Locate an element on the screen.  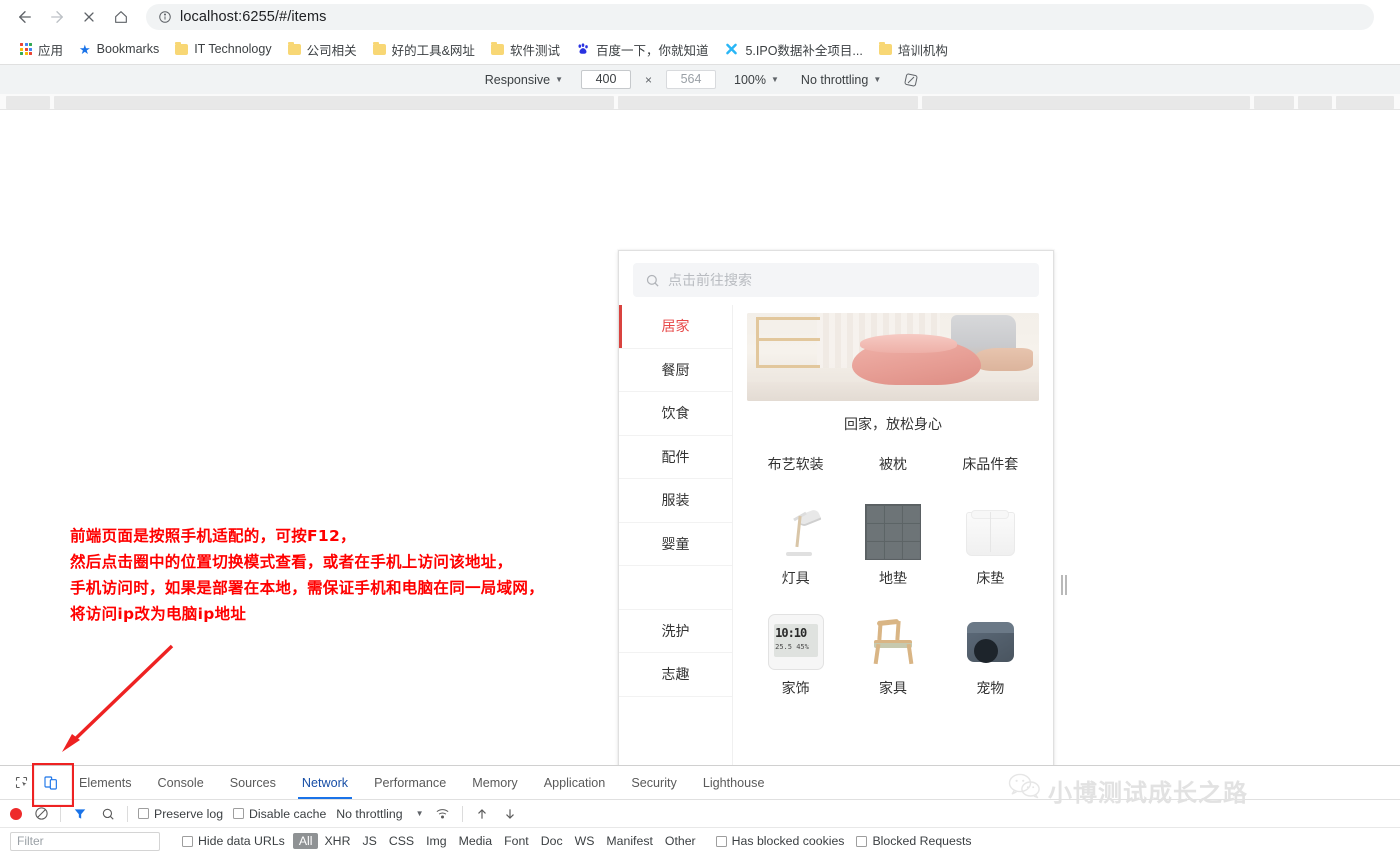
category-item-obscured is located at coordinates (675, 588).